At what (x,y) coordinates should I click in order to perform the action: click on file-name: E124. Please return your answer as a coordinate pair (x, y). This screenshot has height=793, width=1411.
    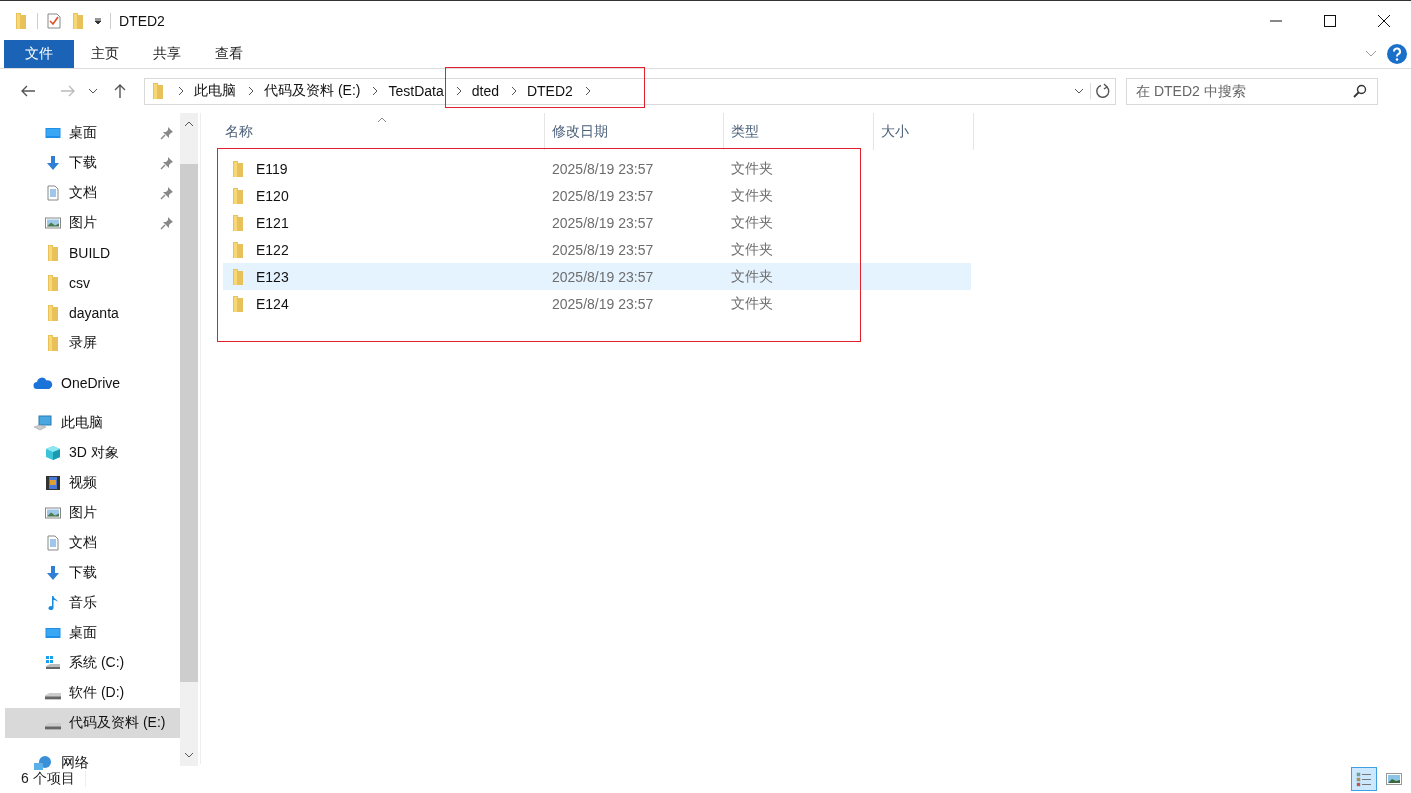
    Looking at the image, I should click on (272, 303).